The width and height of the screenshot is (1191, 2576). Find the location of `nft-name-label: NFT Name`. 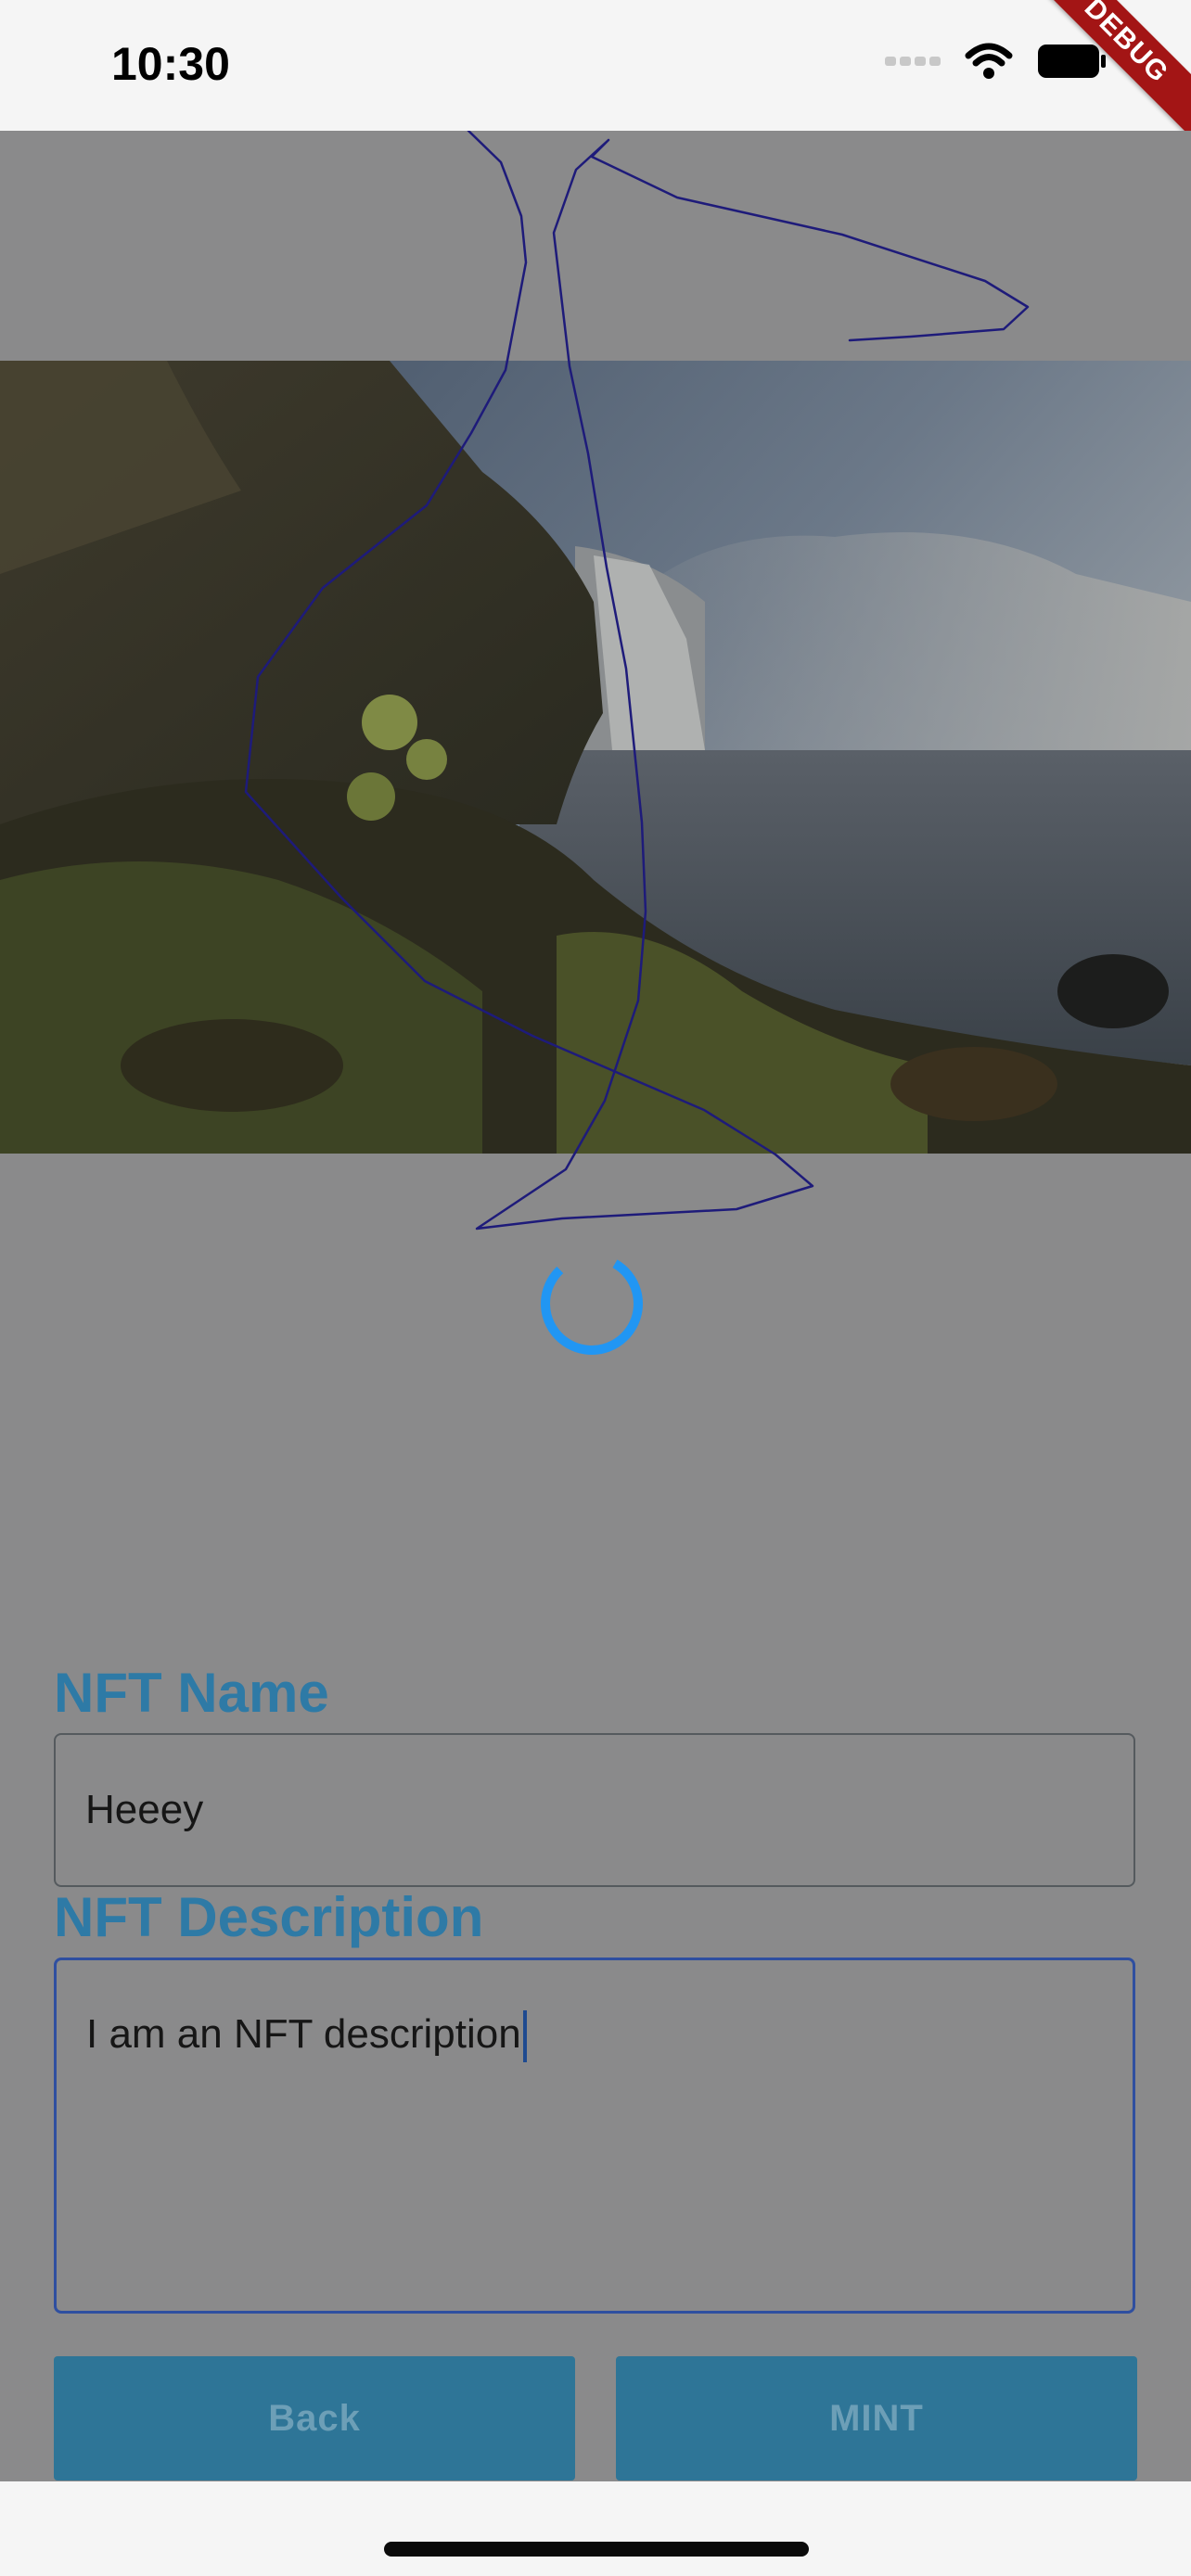

nft-name-label: NFT Name is located at coordinates (191, 1693).